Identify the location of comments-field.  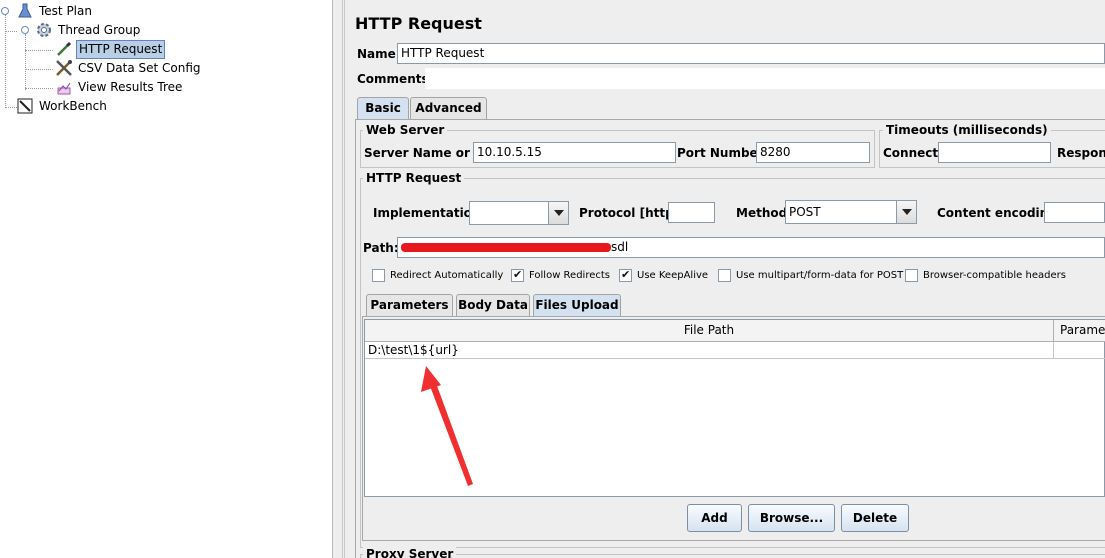
(765, 78).